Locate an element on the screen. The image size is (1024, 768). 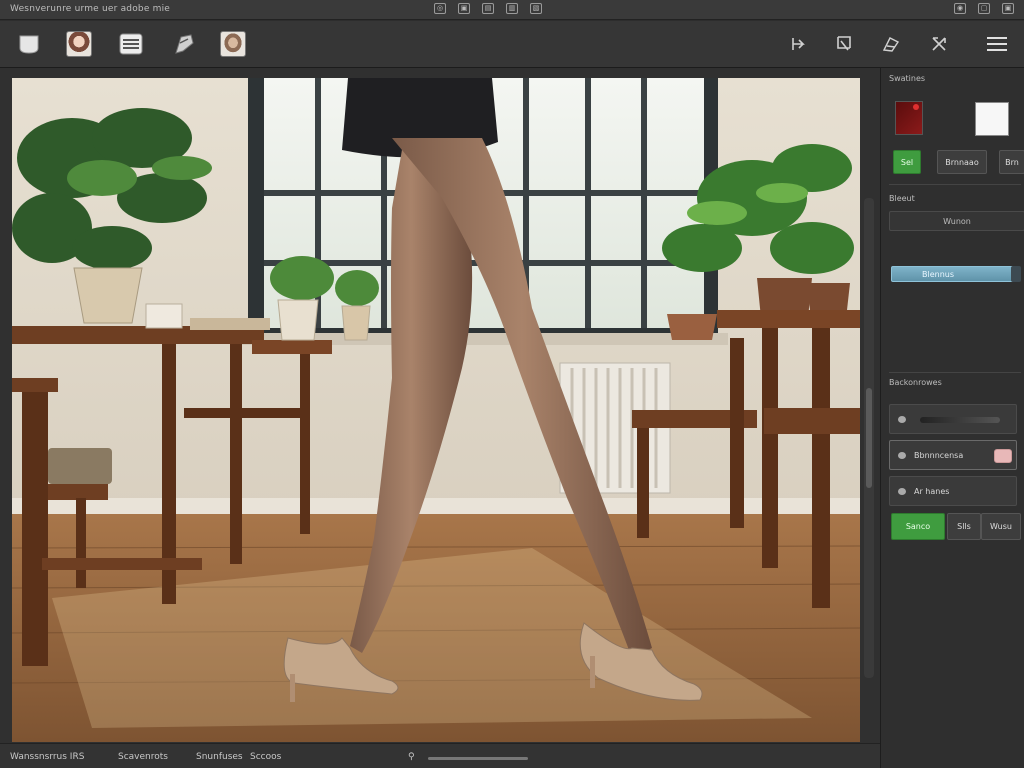
new-layer-button is located at coordinates (29, 44).